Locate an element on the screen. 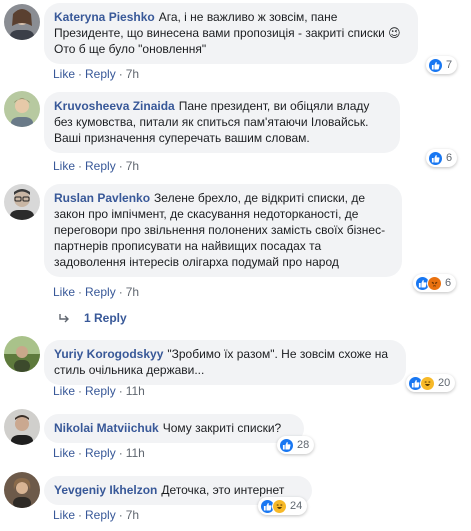 The image size is (471, 531). comment-text: Деточка, это интернет is located at coordinates (223, 490).